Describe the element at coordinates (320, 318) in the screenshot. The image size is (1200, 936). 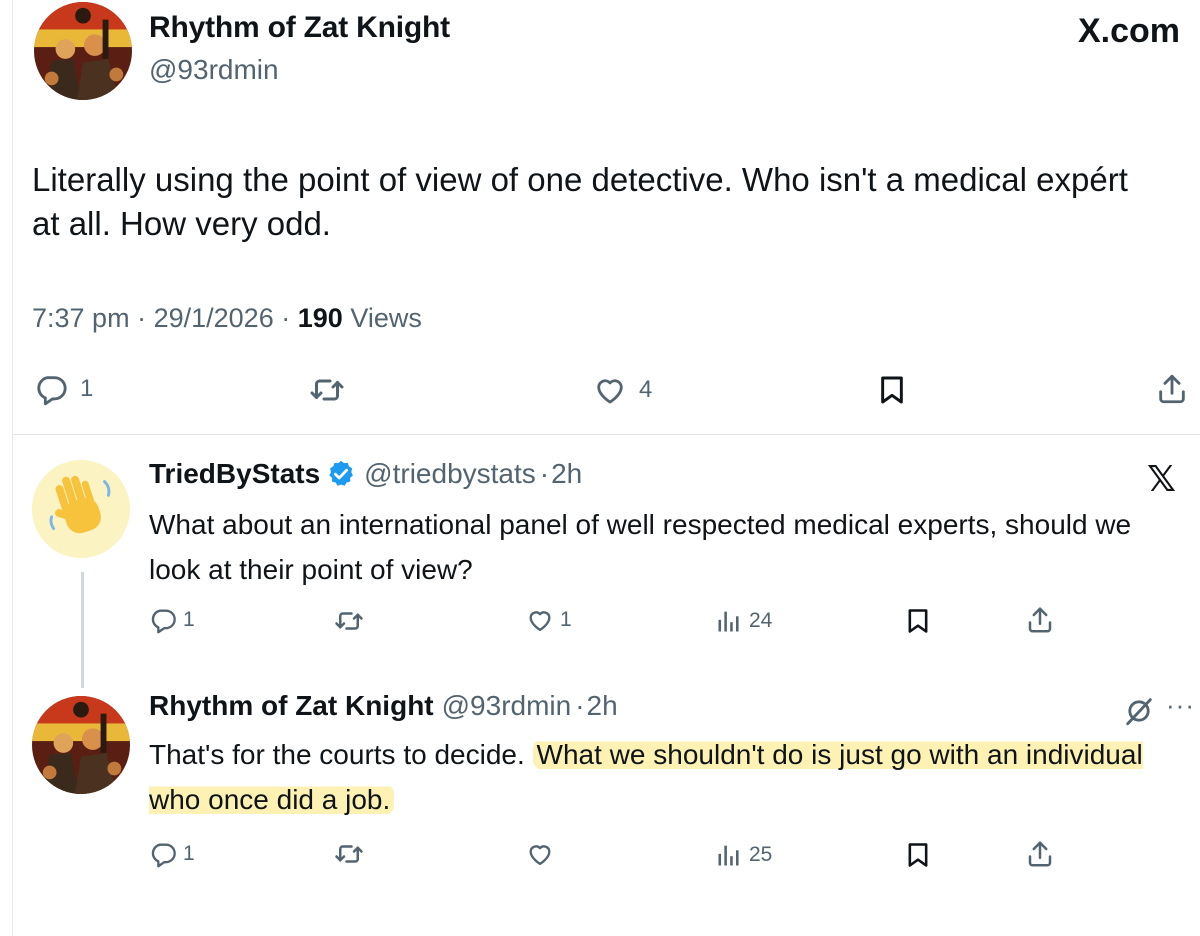
I see `views-count: 190` at that location.